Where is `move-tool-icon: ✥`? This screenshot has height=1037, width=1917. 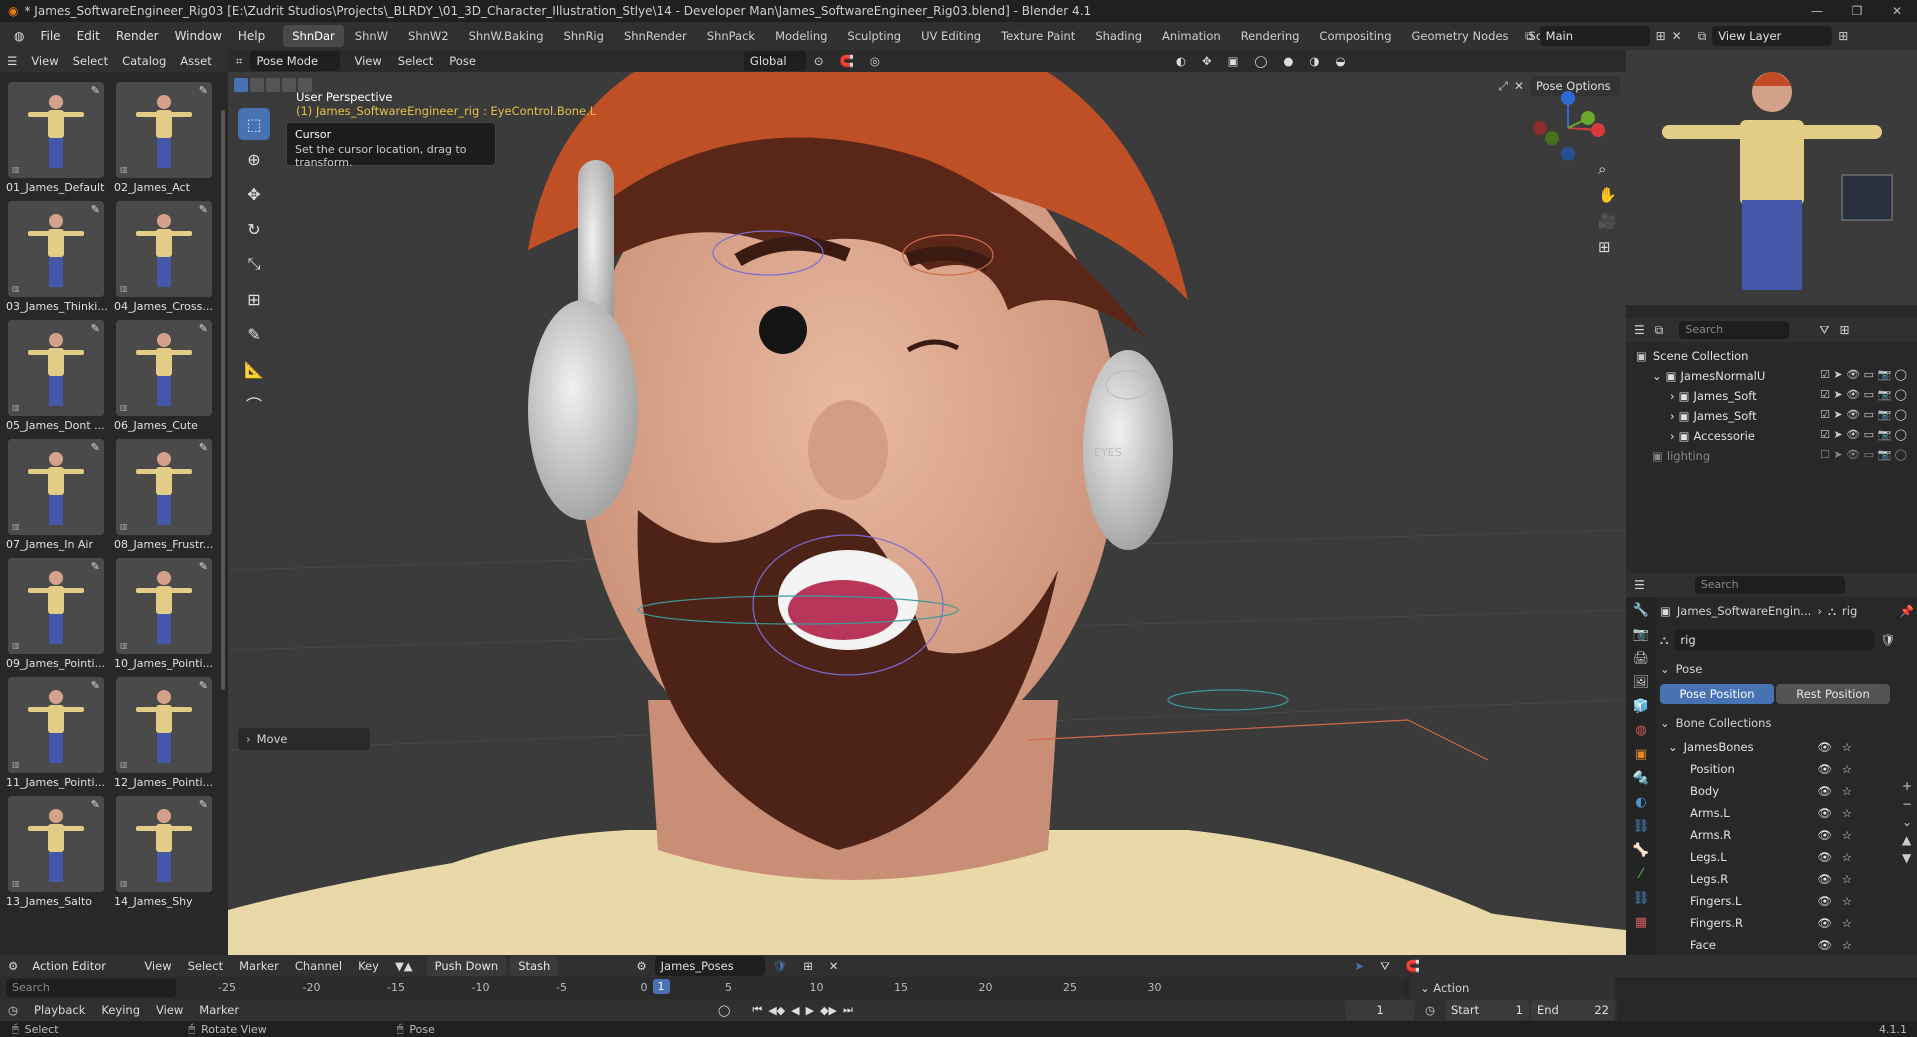
move-tool-icon: ✥ is located at coordinates (254, 194).